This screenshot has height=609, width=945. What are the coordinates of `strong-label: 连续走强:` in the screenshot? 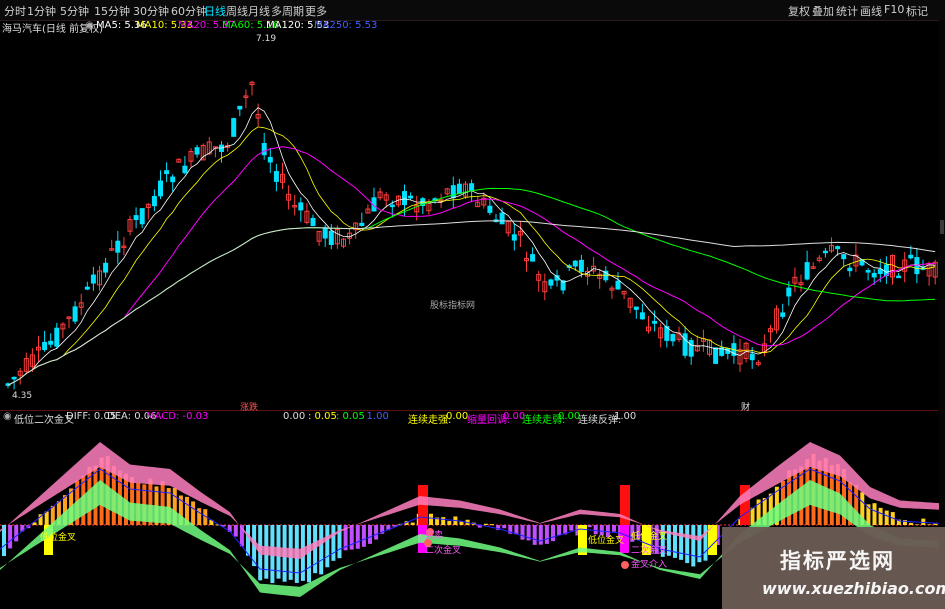 It's located at (430, 420).